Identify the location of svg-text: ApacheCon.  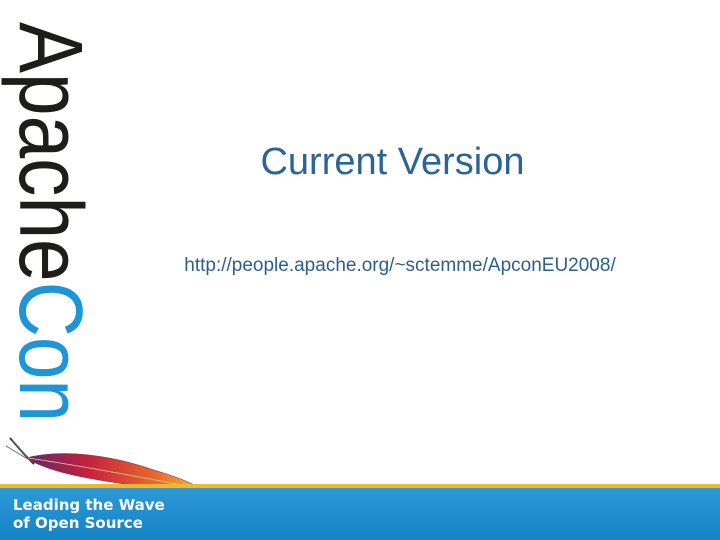
(50, 222).